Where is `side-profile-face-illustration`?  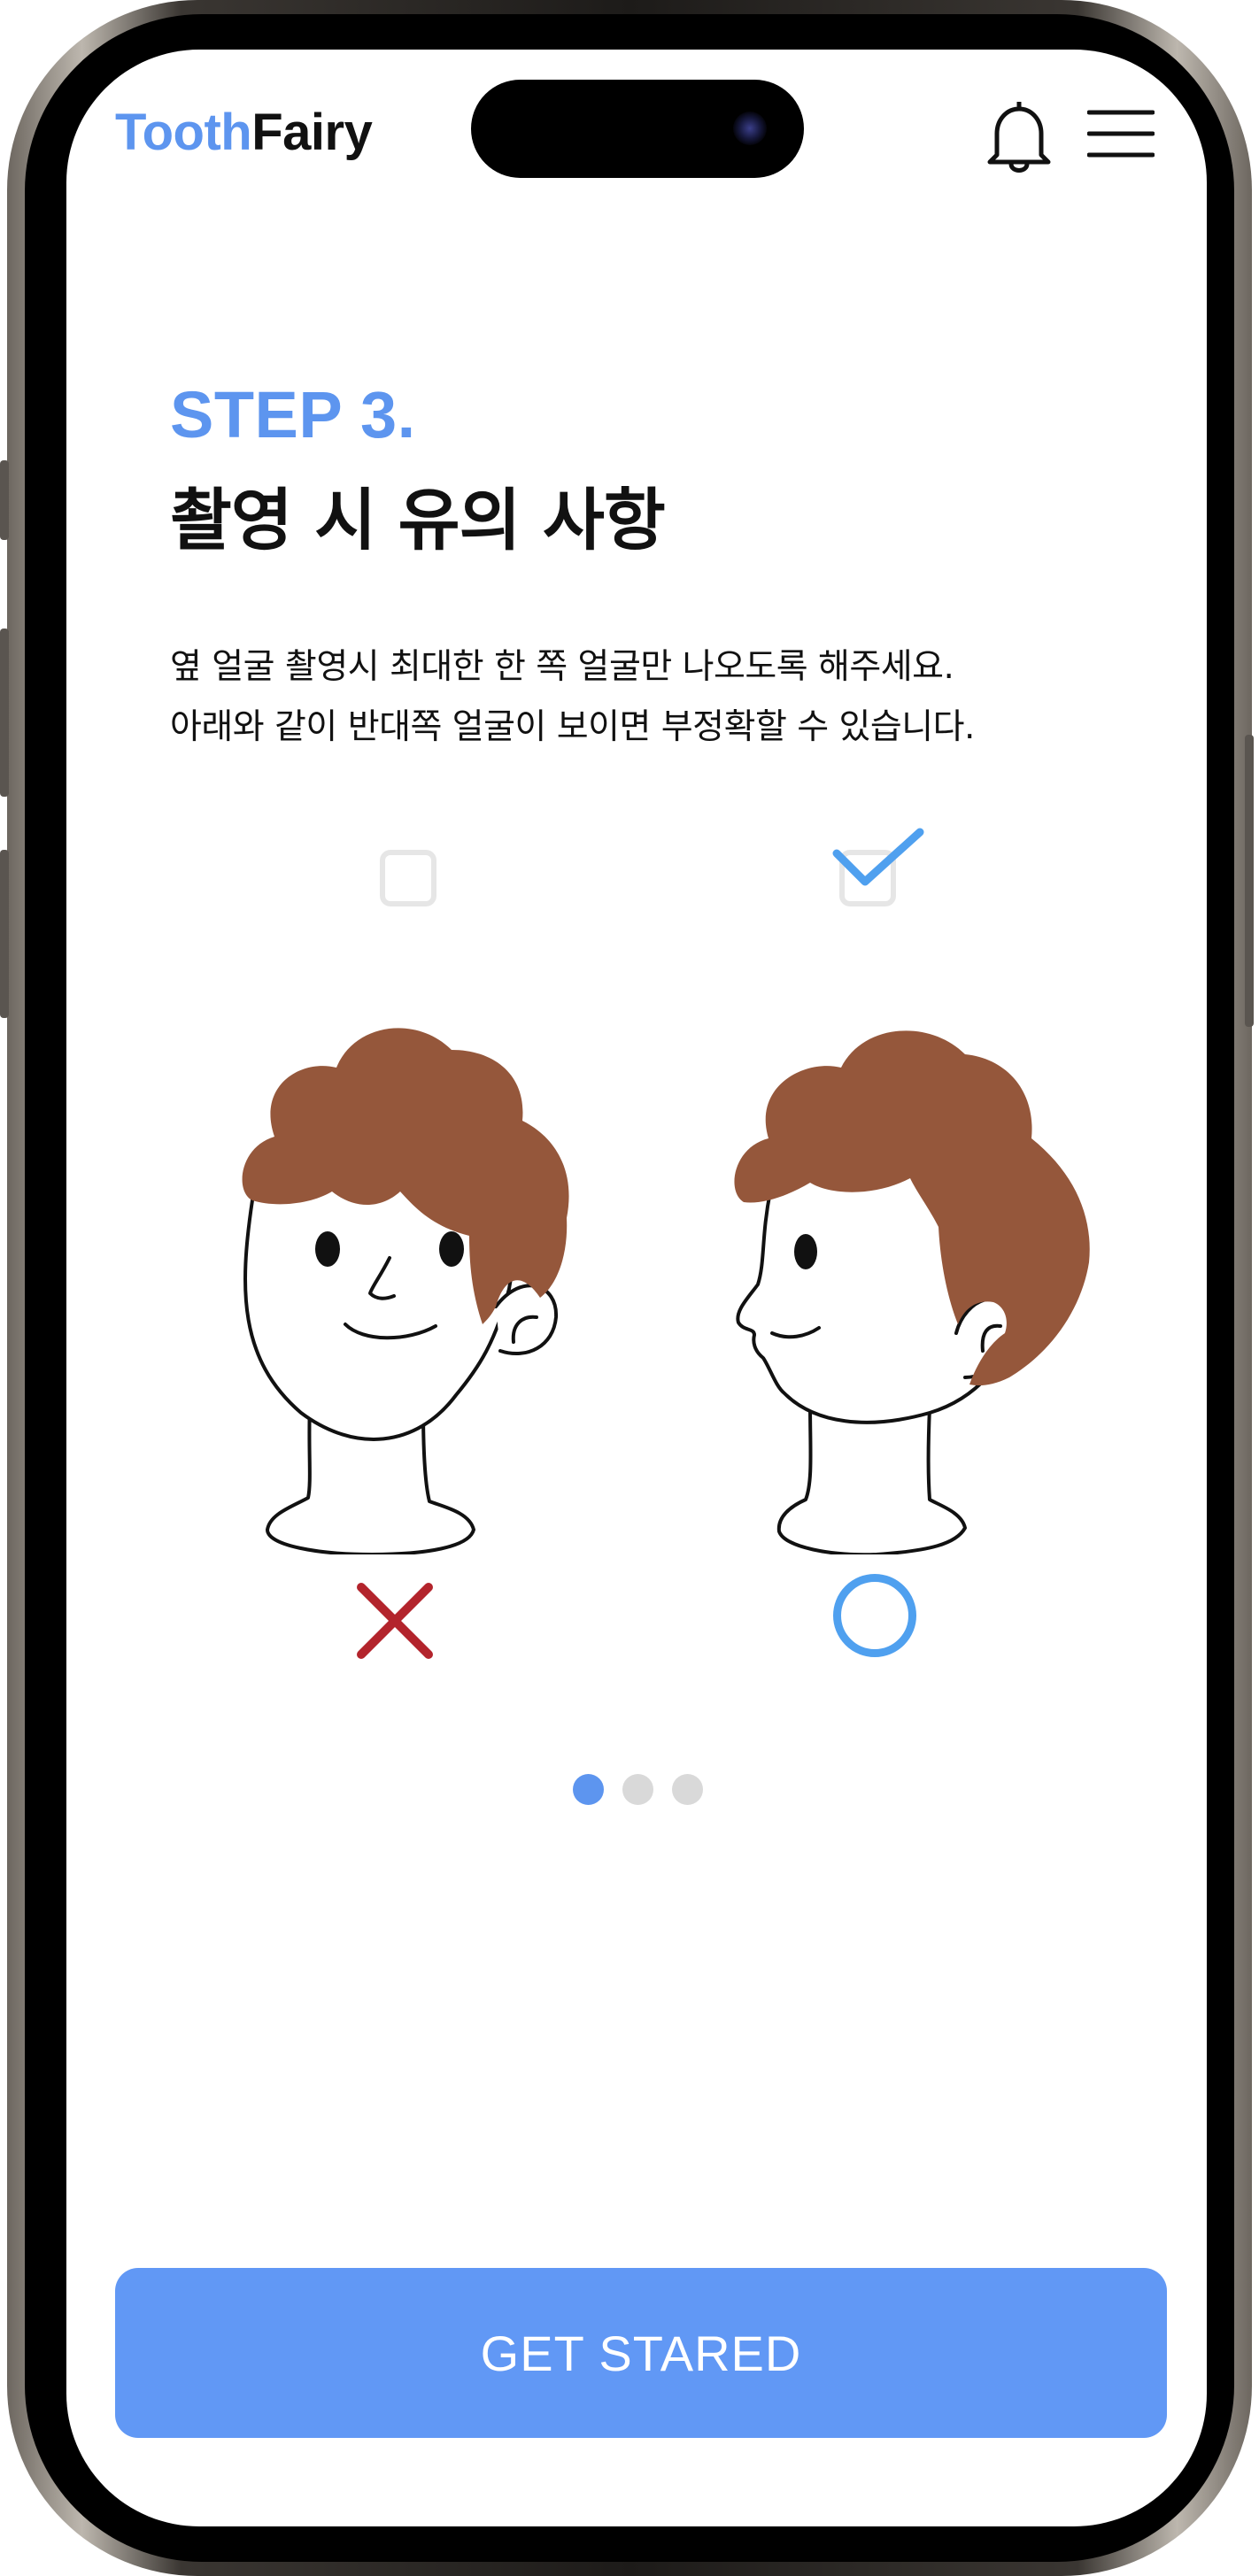 side-profile-face-illustration is located at coordinates (912, 1292).